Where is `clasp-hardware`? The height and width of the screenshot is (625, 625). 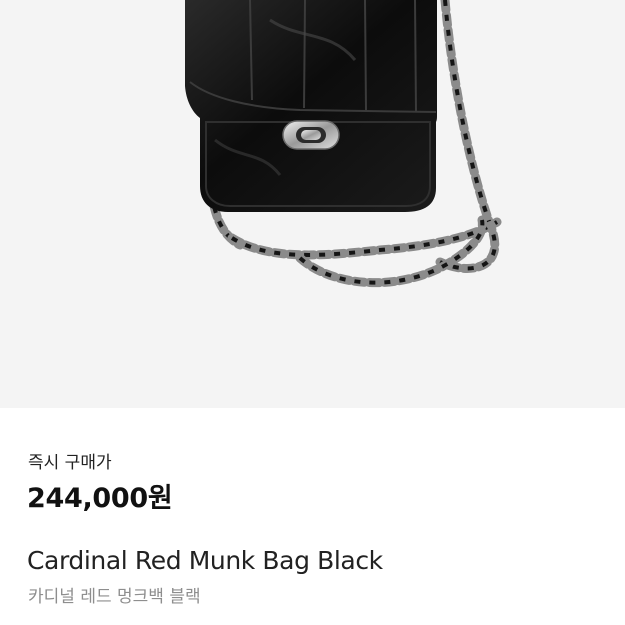 clasp-hardware is located at coordinates (311, 135).